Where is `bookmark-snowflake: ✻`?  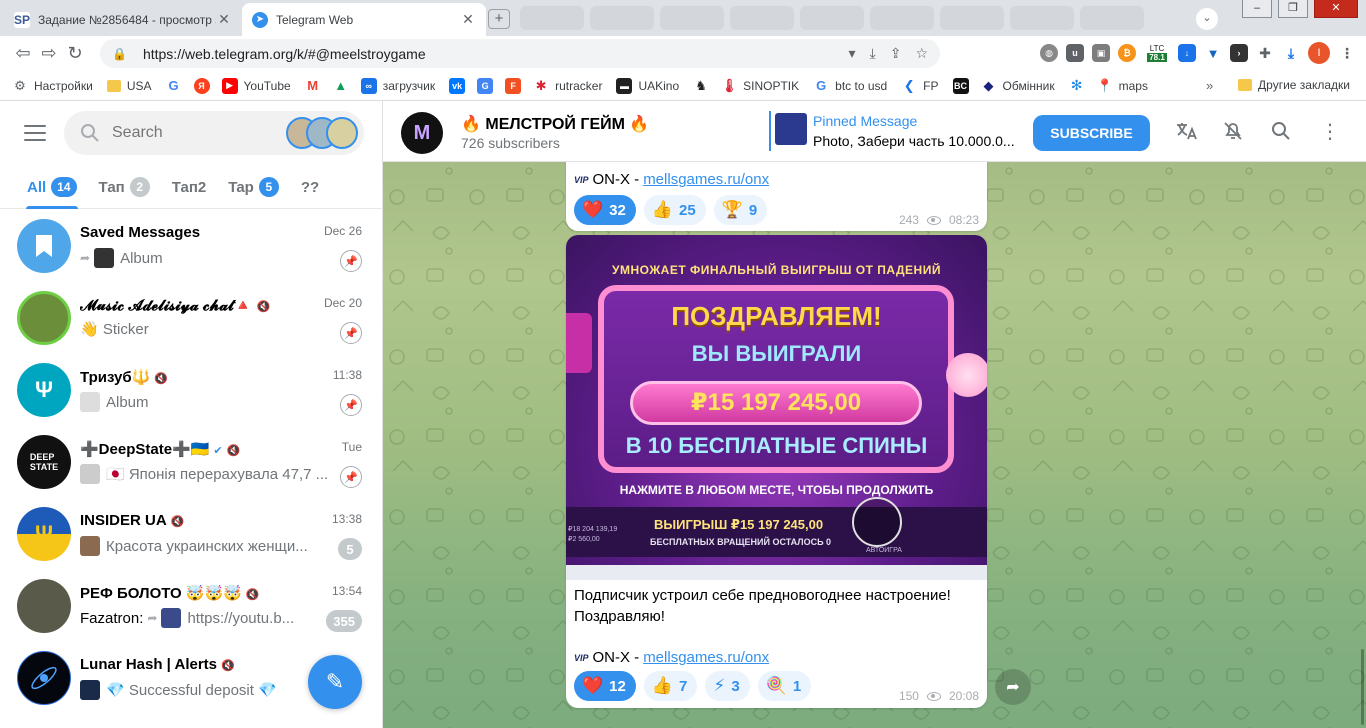 bookmark-snowflake: ✻ is located at coordinates (1077, 85).